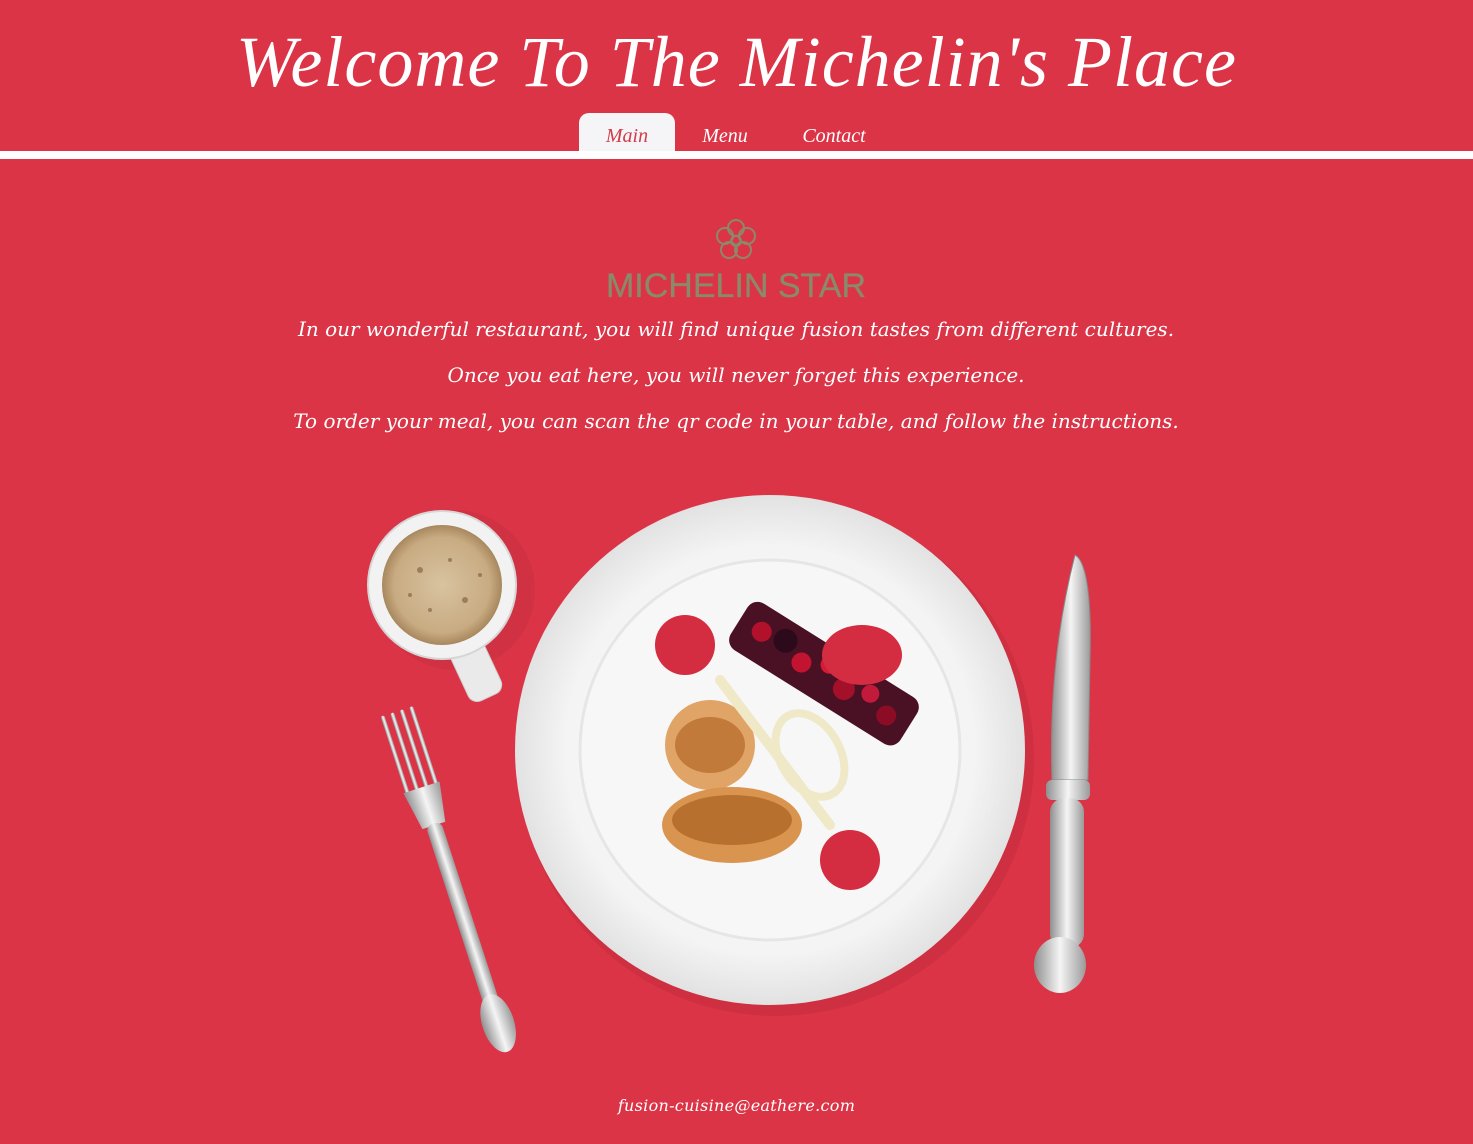  Describe the element at coordinates (834, 132) in the screenshot. I see `tab-contact: Contact` at that location.